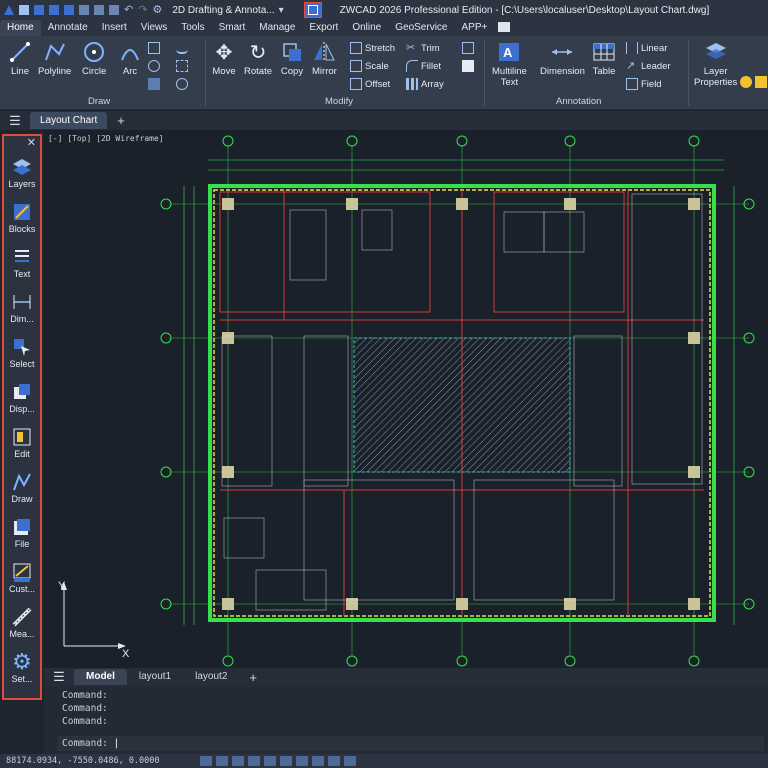 The width and height of the screenshot is (768, 768). Describe the element at coordinates (421, 28) in the screenshot. I see `tab-geoservice: GeoService` at that location.